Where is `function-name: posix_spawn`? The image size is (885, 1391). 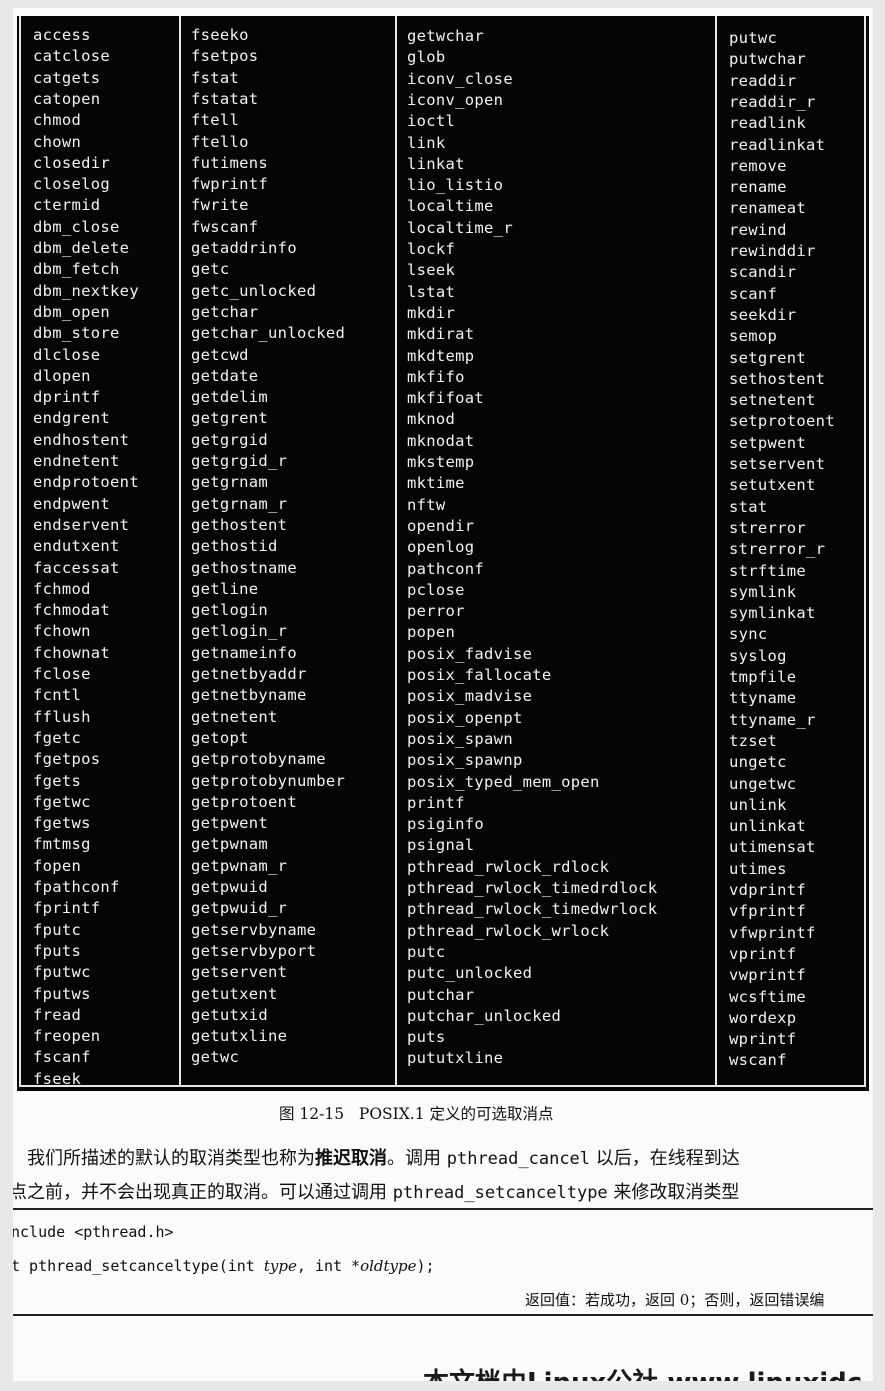 function-name: posix_spawn is located at coordinates (460, 738).